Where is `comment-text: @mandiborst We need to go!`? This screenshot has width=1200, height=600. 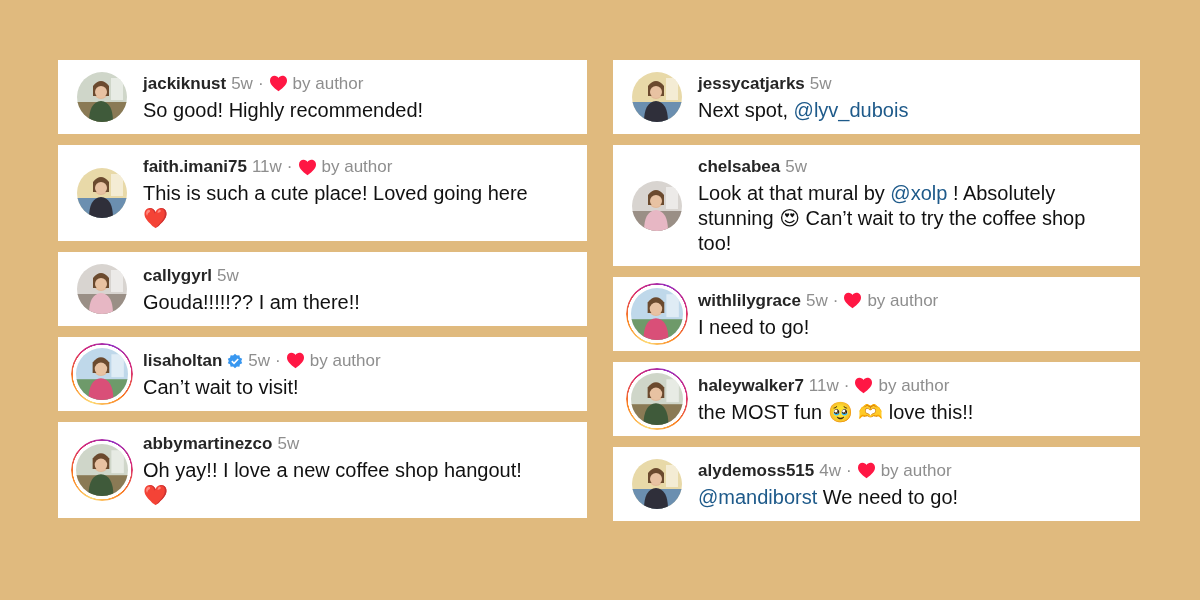
comment-text: @mandiborst We need to go! is located at coordinates (828, 497).